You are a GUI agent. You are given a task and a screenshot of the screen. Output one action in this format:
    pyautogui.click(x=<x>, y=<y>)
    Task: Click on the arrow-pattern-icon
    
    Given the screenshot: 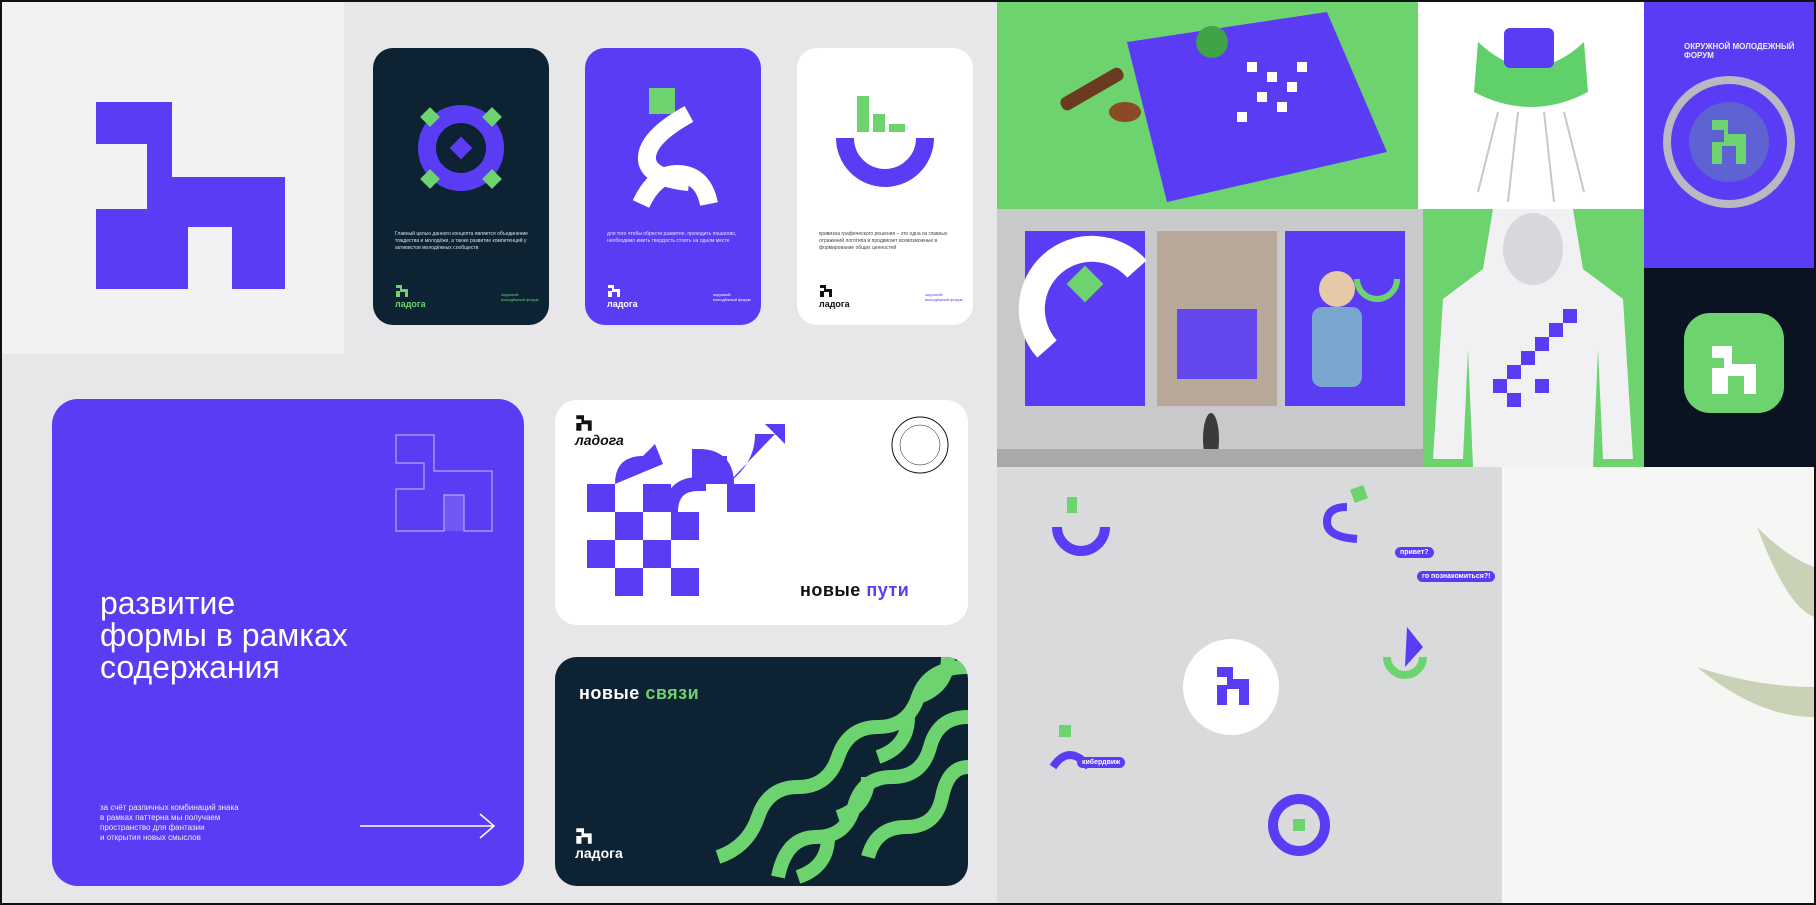 What is the action you would take?
    pyautogui.click(x=686, y=510)
    